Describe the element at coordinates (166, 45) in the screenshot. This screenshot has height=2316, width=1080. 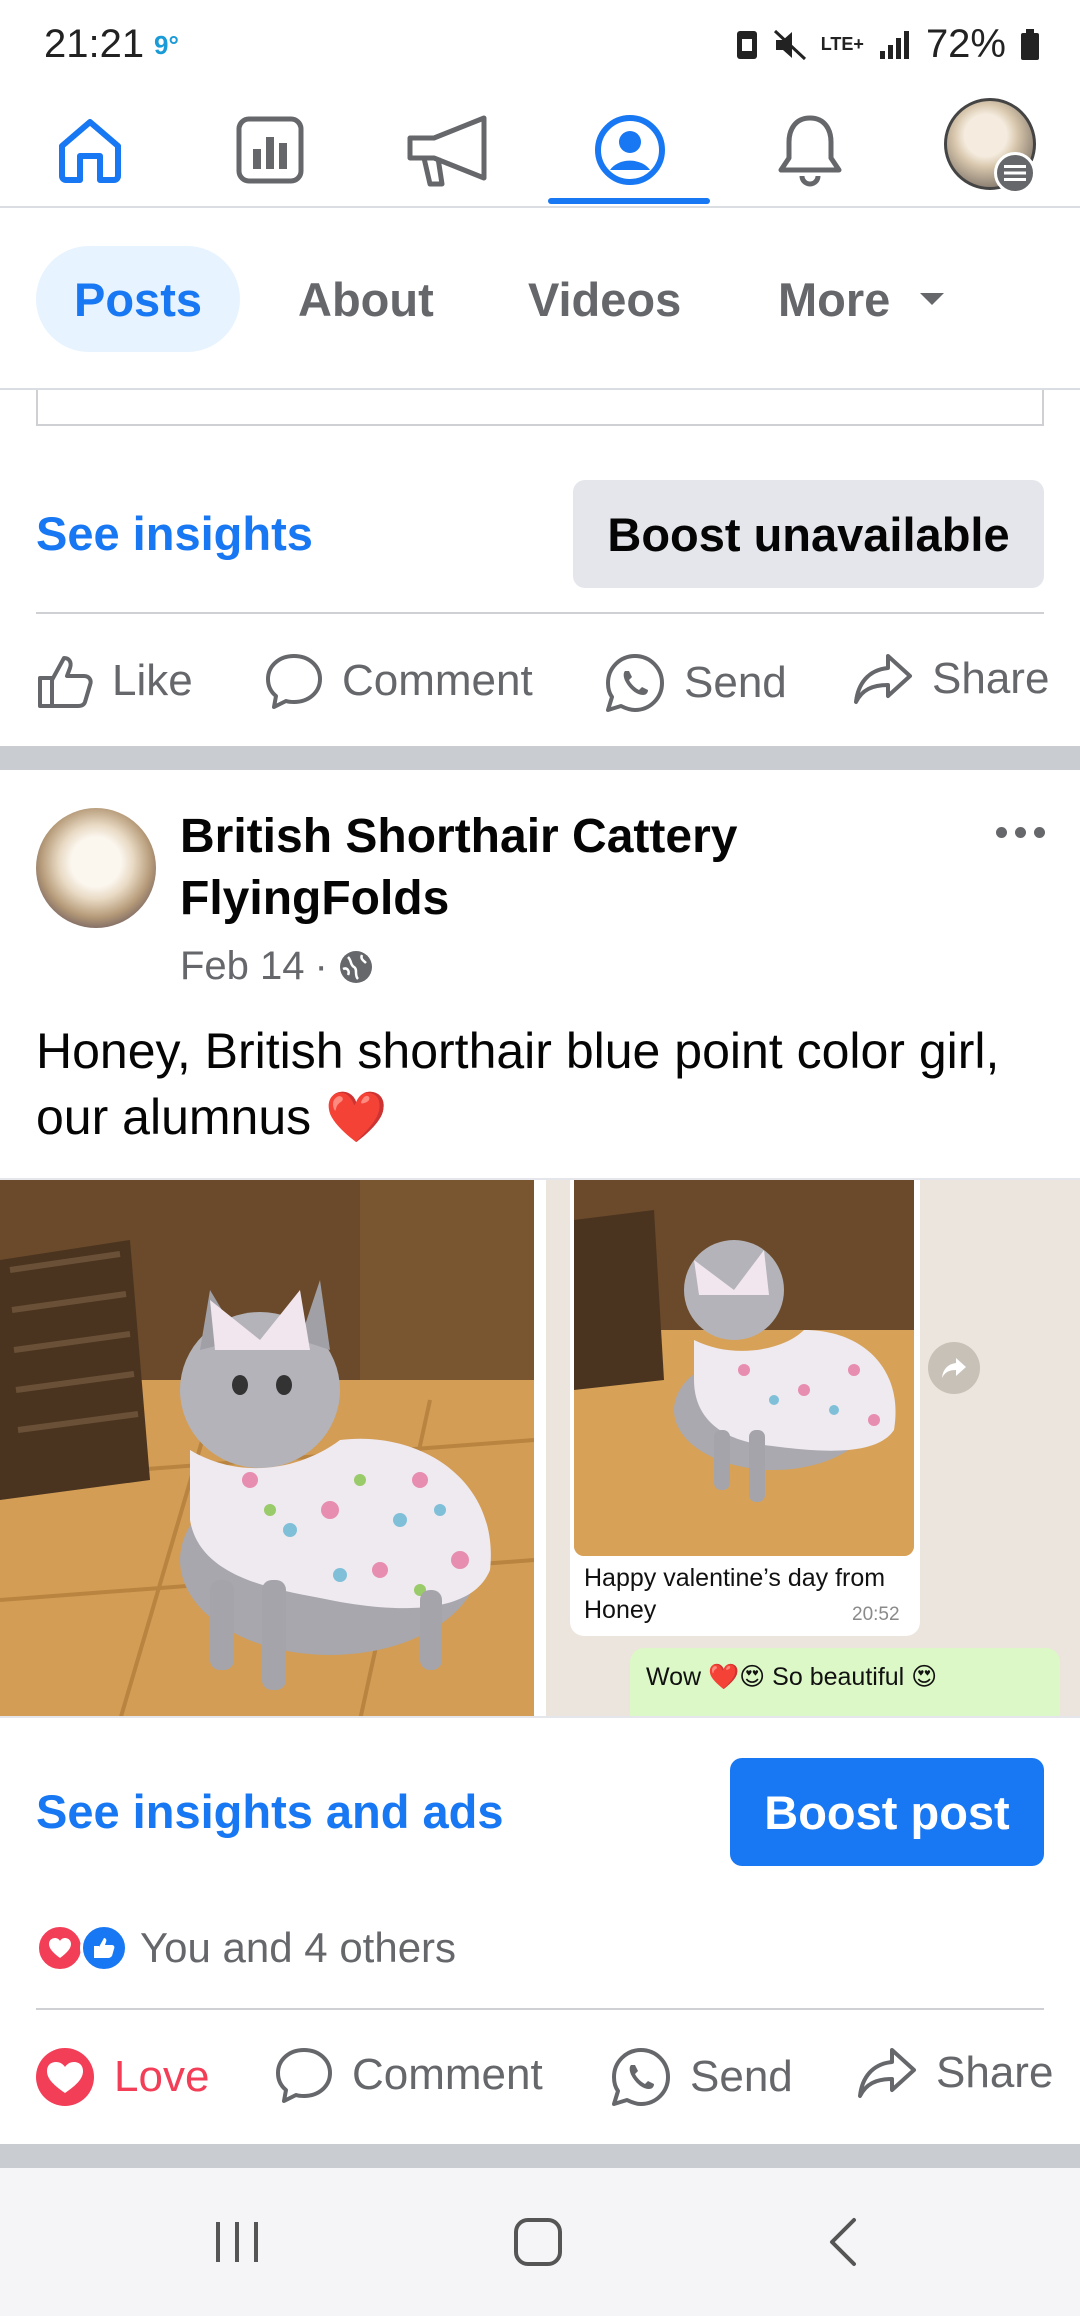
I see `status-temperature: 9°` at that location.